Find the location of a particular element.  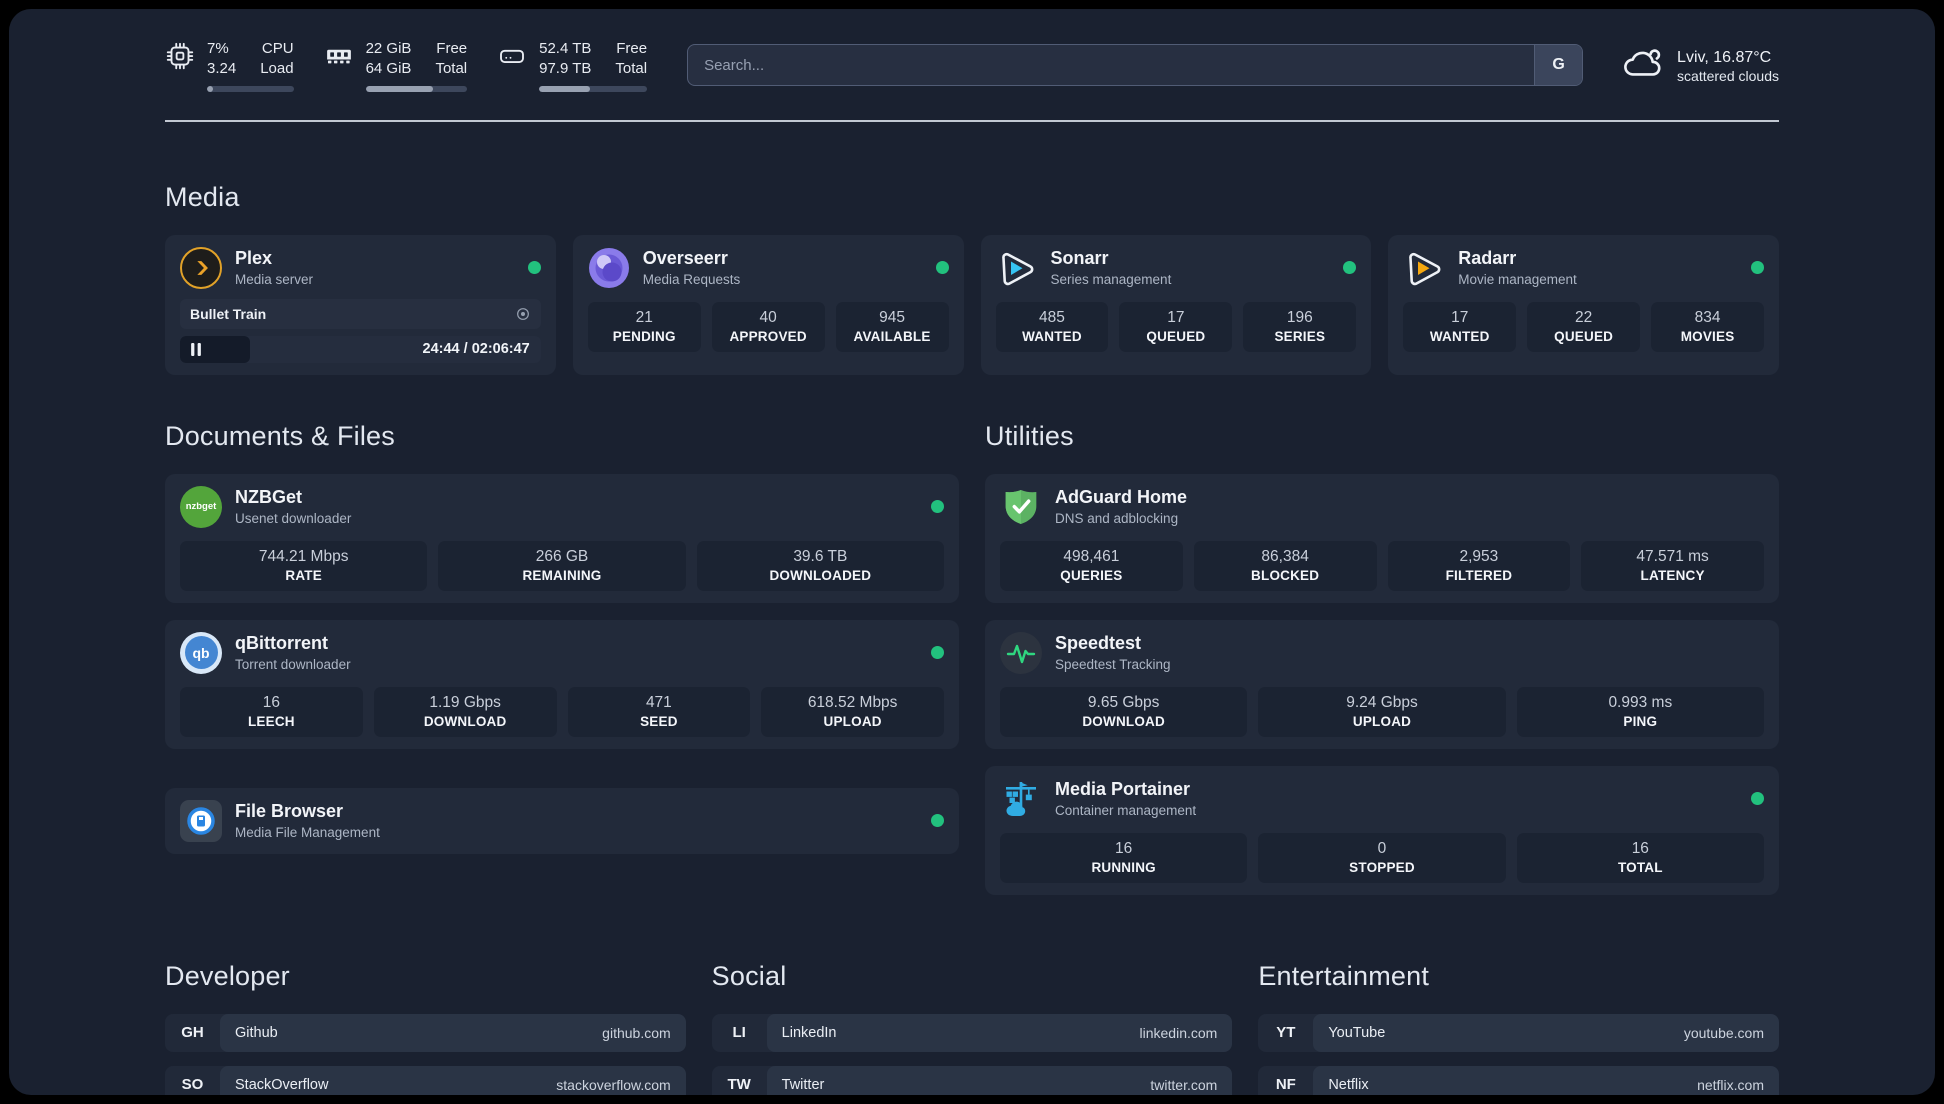

bookmark-abbr: LI is located at coordinates (739, 1033).